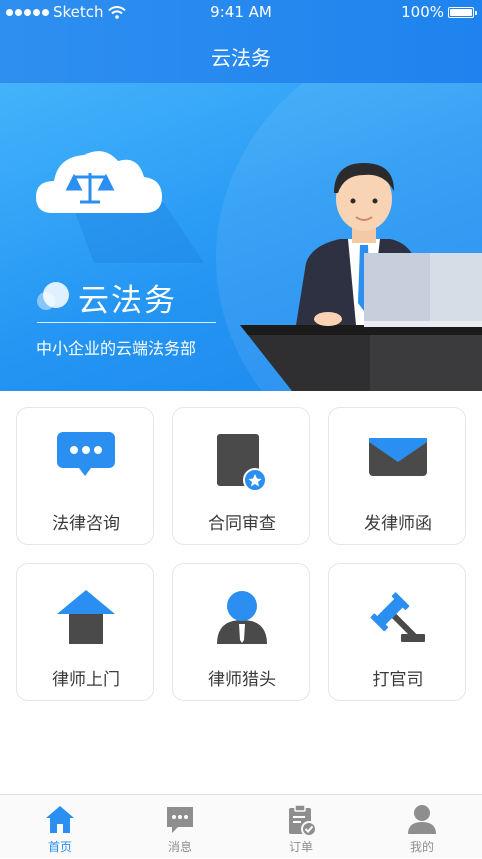 The height and width of the screenshot is (859, 482). I want to click on chat-bubble-icon, so click(86, 454).